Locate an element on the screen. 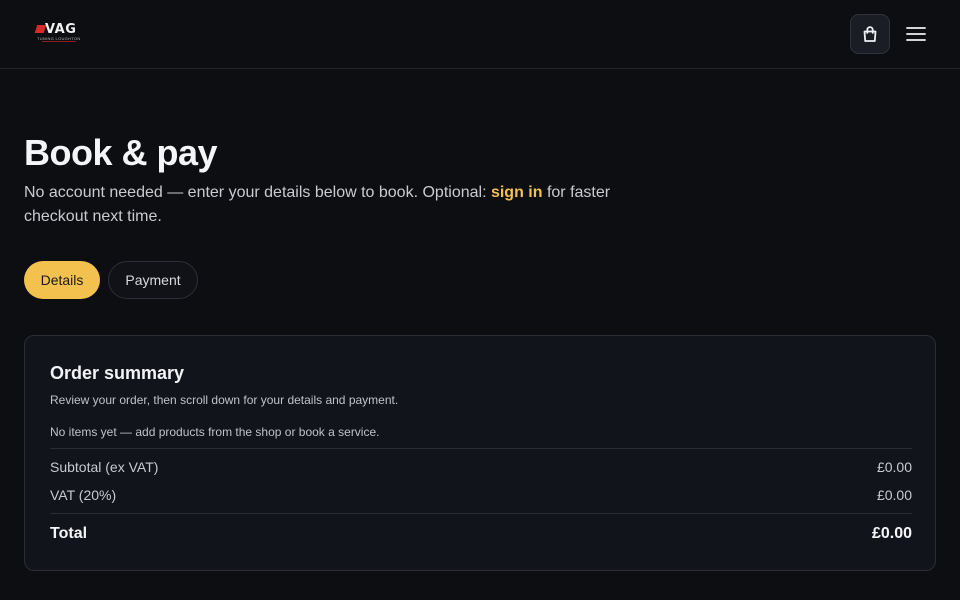 The image size is (960, 600). menu-button is located at coordinates (916, 34).